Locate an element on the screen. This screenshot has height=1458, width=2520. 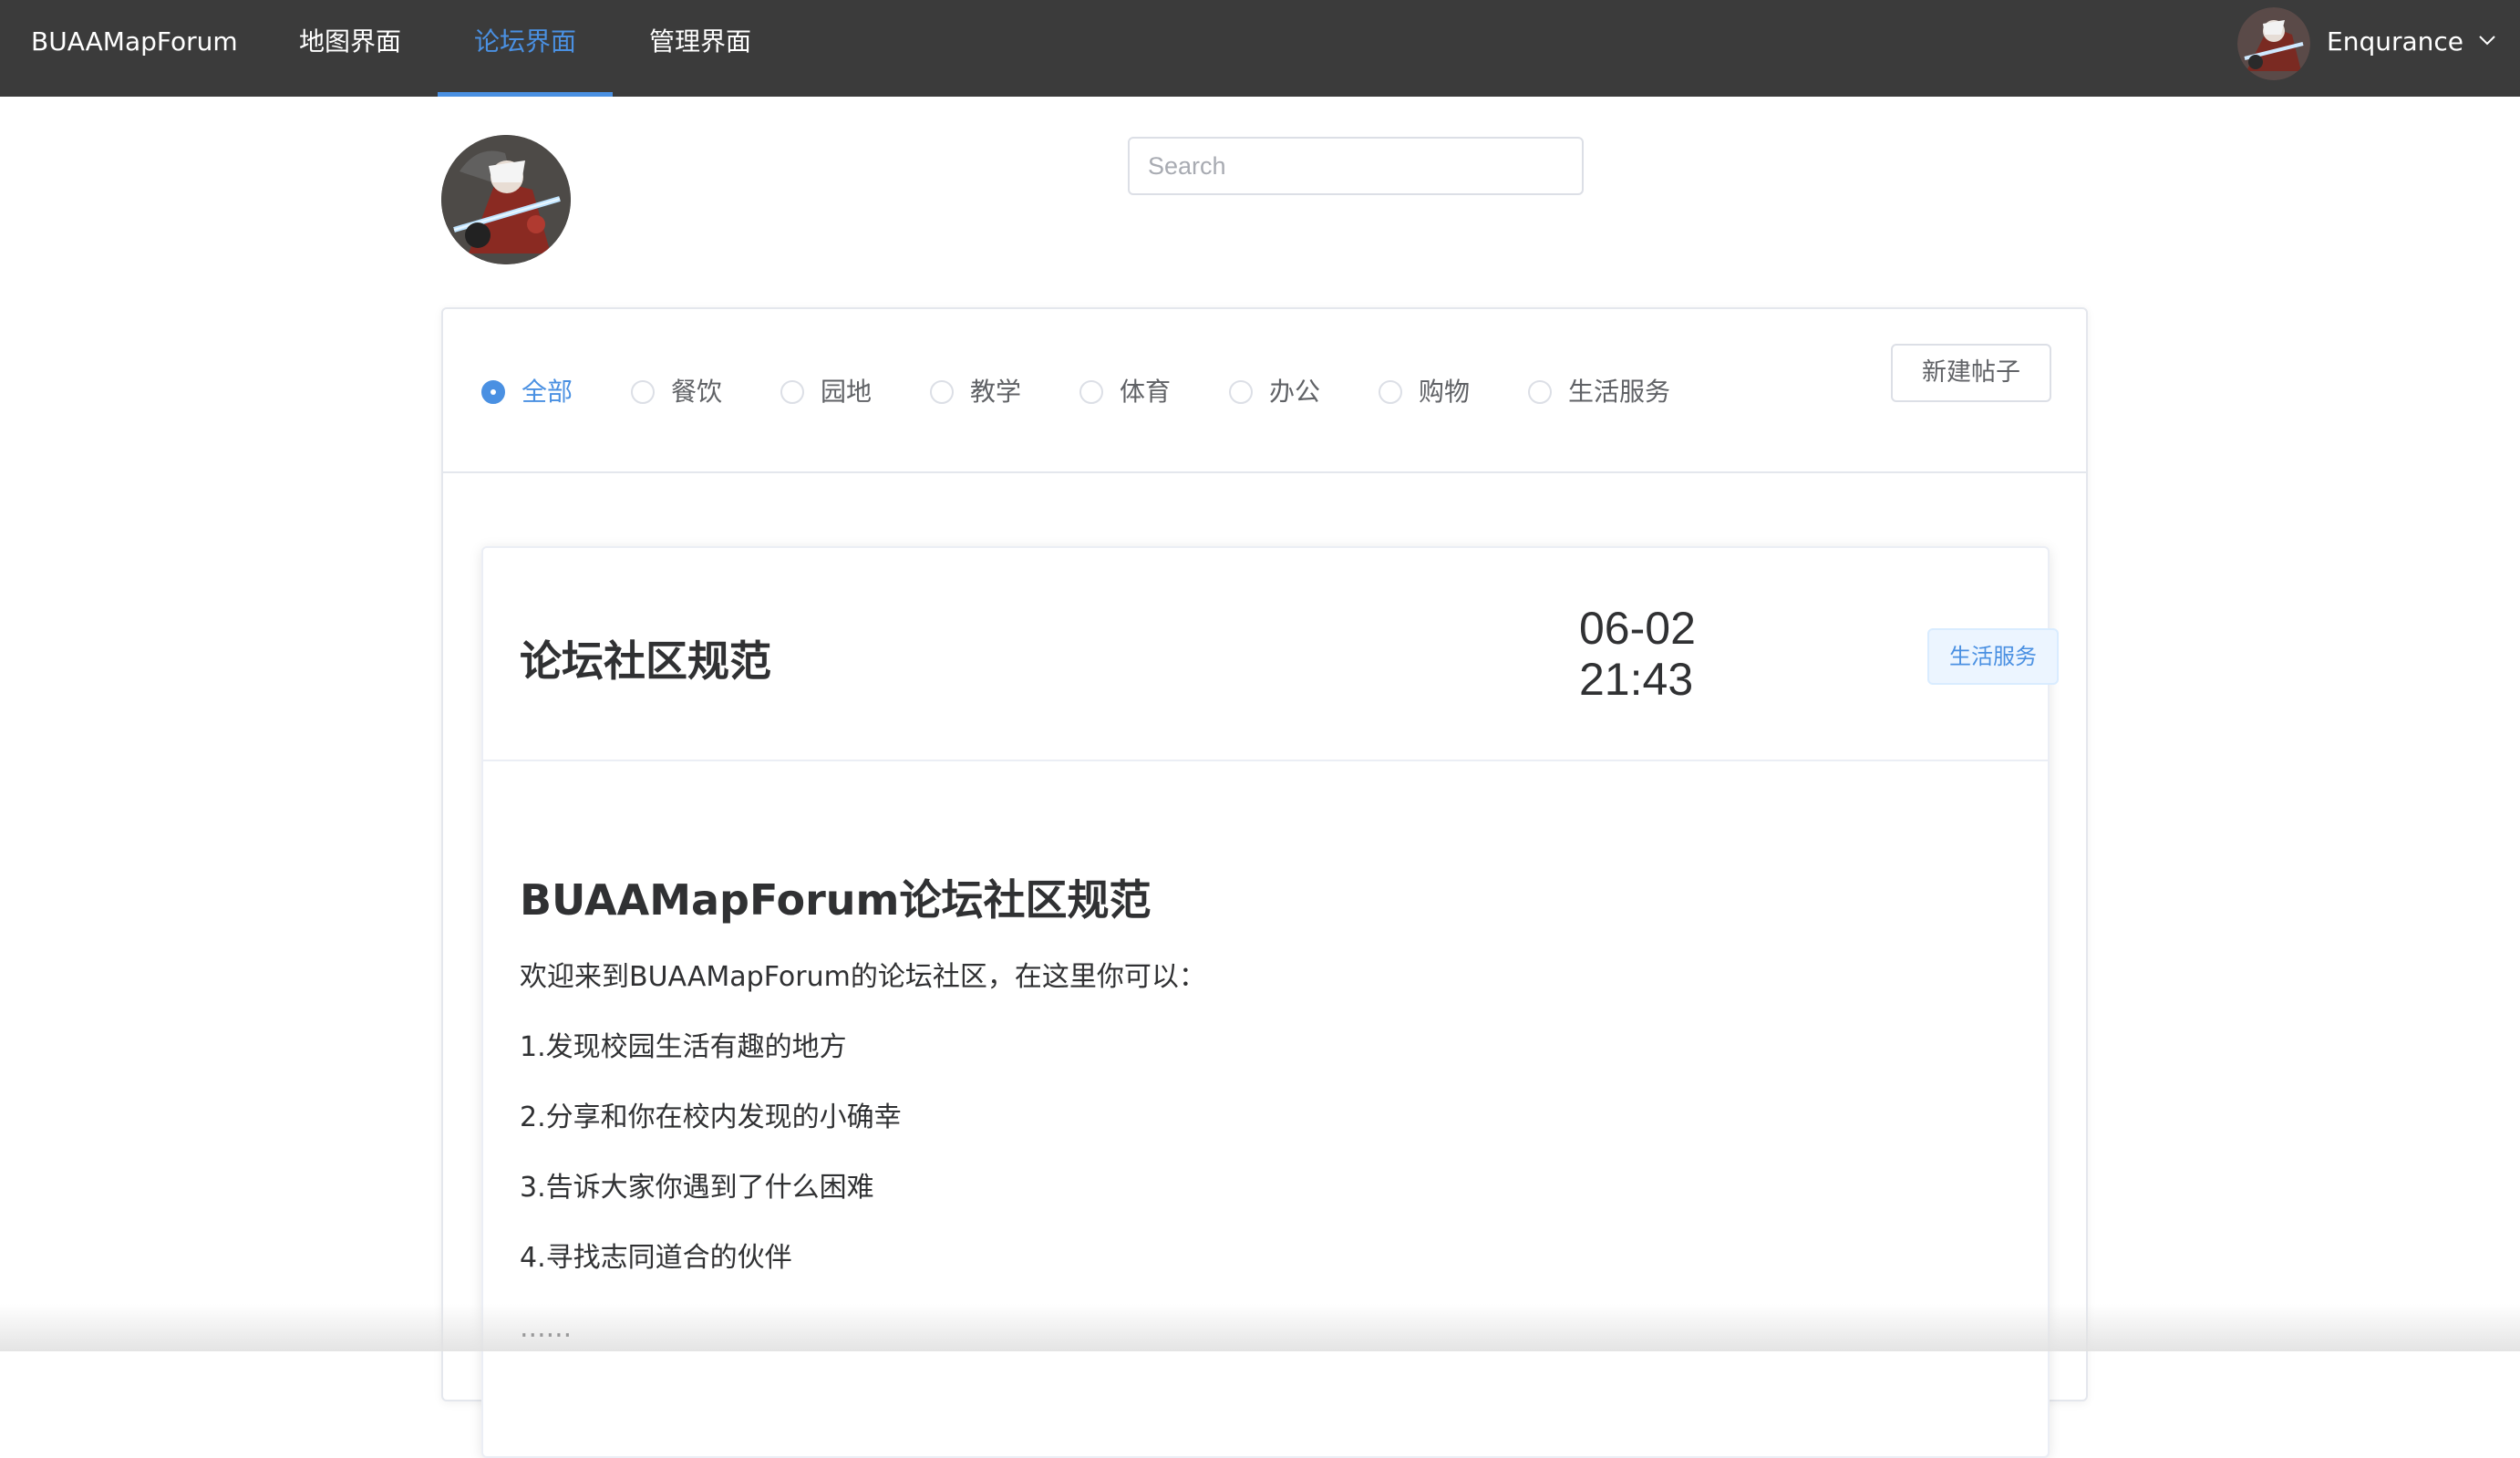
filter-radio-dining: 餐饮 is located at coordinates (676, 392).